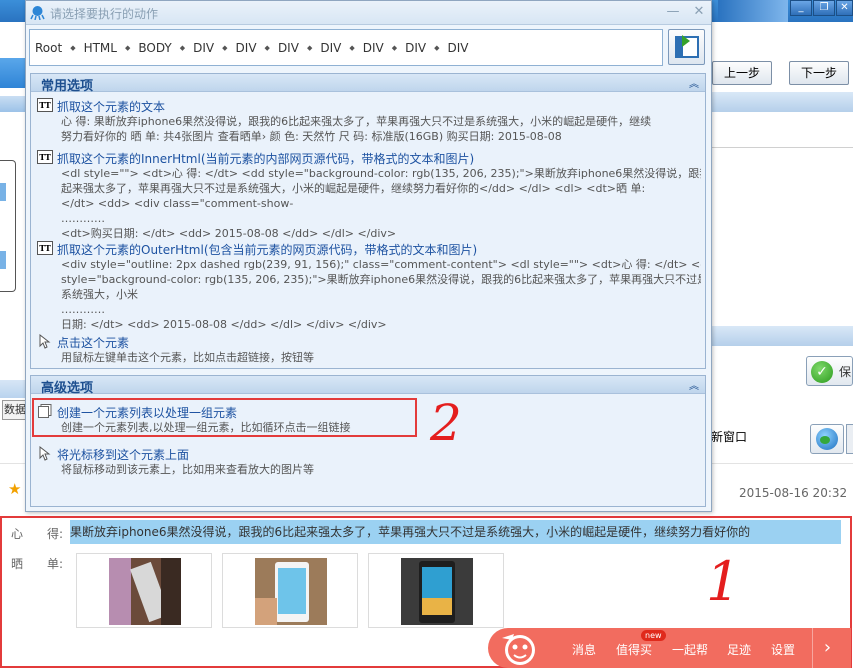 This screenshot has width=853, height=670. What do you see at coordinates (111, 106) in the screenshot?
I see `option-title: 抓取这个元素的文本` at bounding box center [111, 106].